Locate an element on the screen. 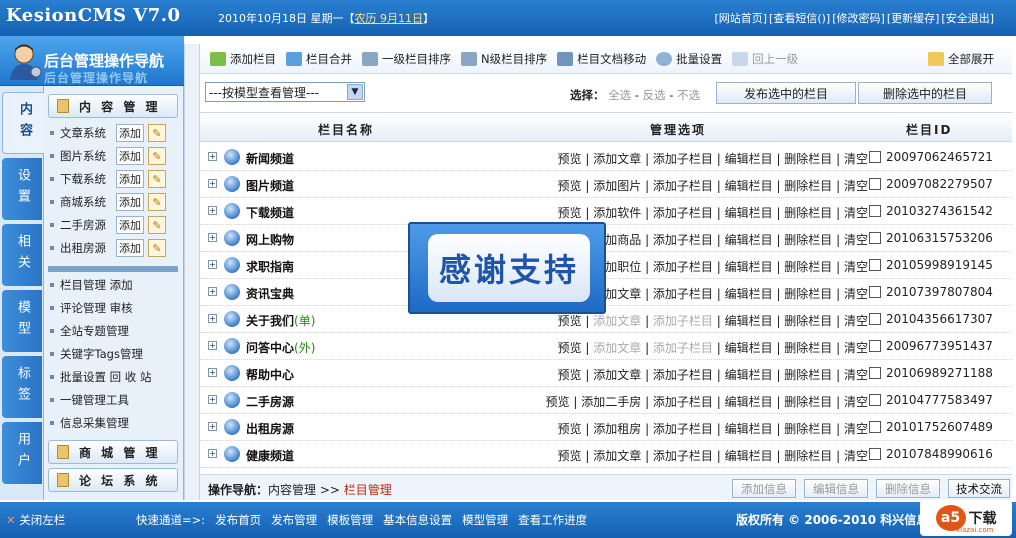  batch-recycle-link: 批量设置 回 收 站 is located at coordinates (105, 377).